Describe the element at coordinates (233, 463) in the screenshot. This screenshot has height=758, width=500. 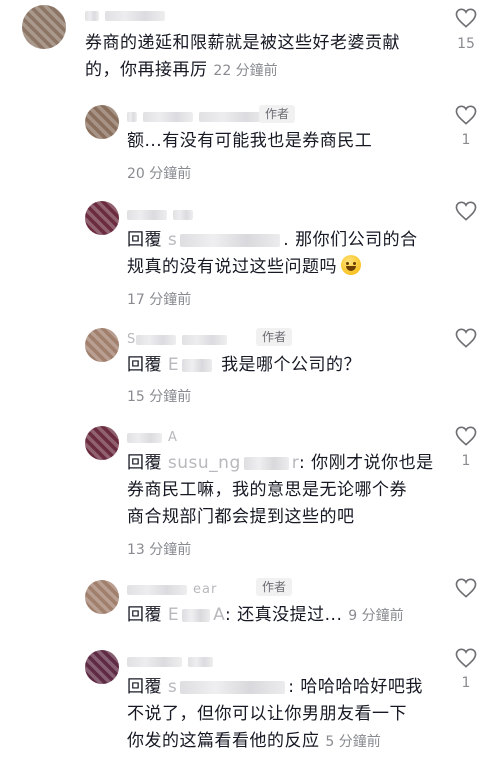
I see `mention-link: susu_ng r` at that location.